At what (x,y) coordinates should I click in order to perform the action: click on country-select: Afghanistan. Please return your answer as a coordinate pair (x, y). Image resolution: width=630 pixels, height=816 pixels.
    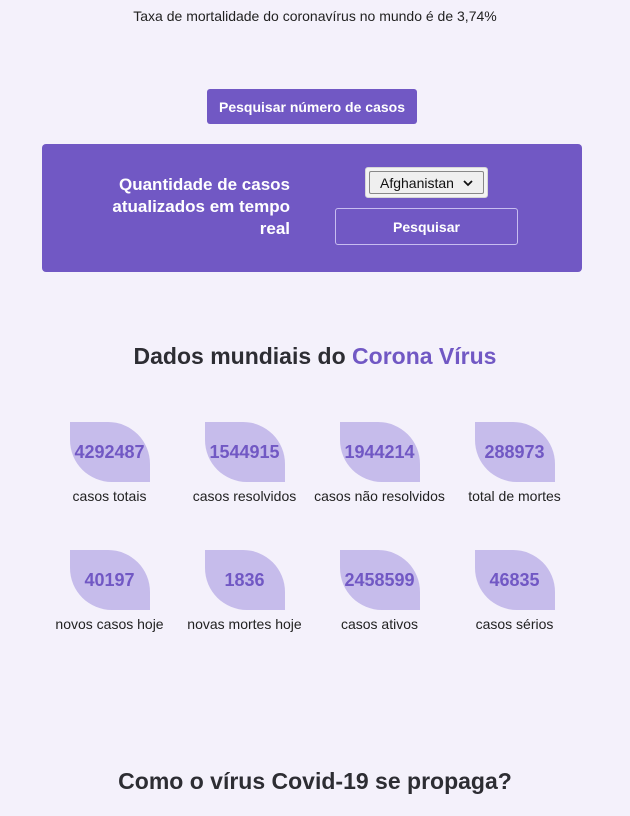
    Looking at the image, I should click on (426, 182).